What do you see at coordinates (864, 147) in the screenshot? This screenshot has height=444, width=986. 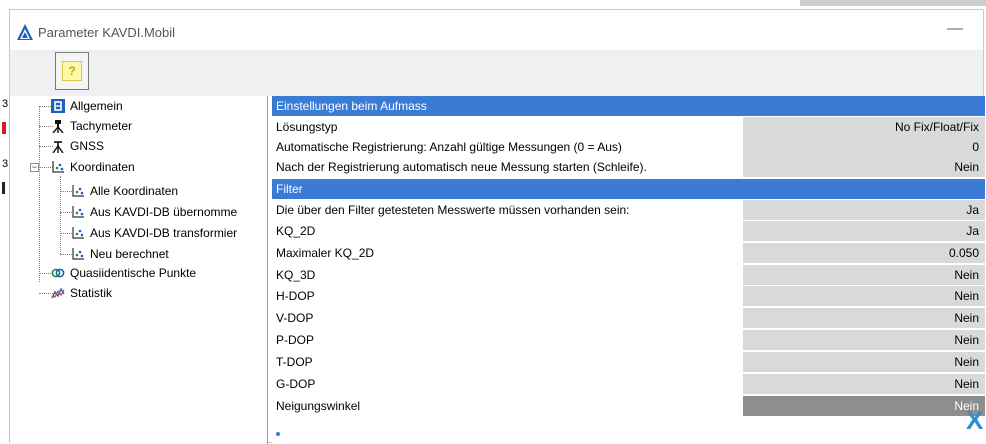 I see `property-value: 0` at bounding box center [864, 147].